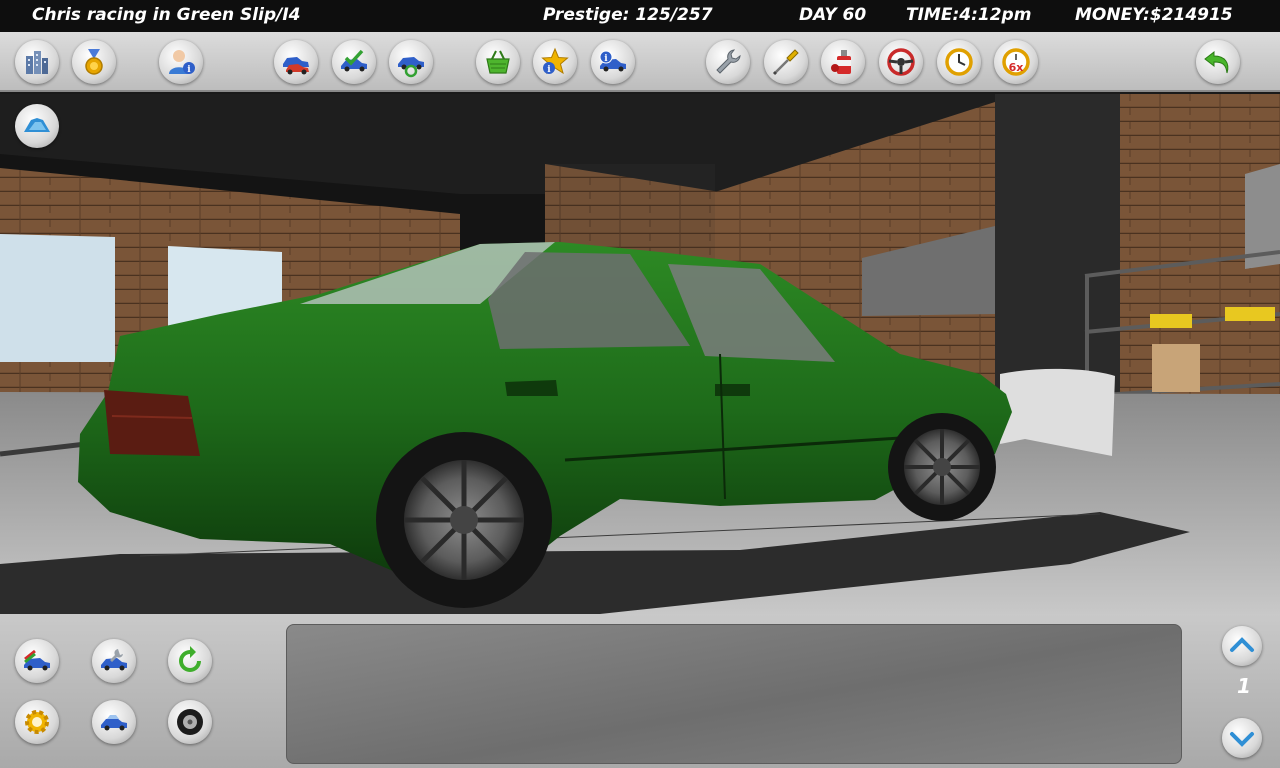 Image resolution: width=1280 pixels, height=768 pixels. I want to click on profile-button: i, so click(181, 62).